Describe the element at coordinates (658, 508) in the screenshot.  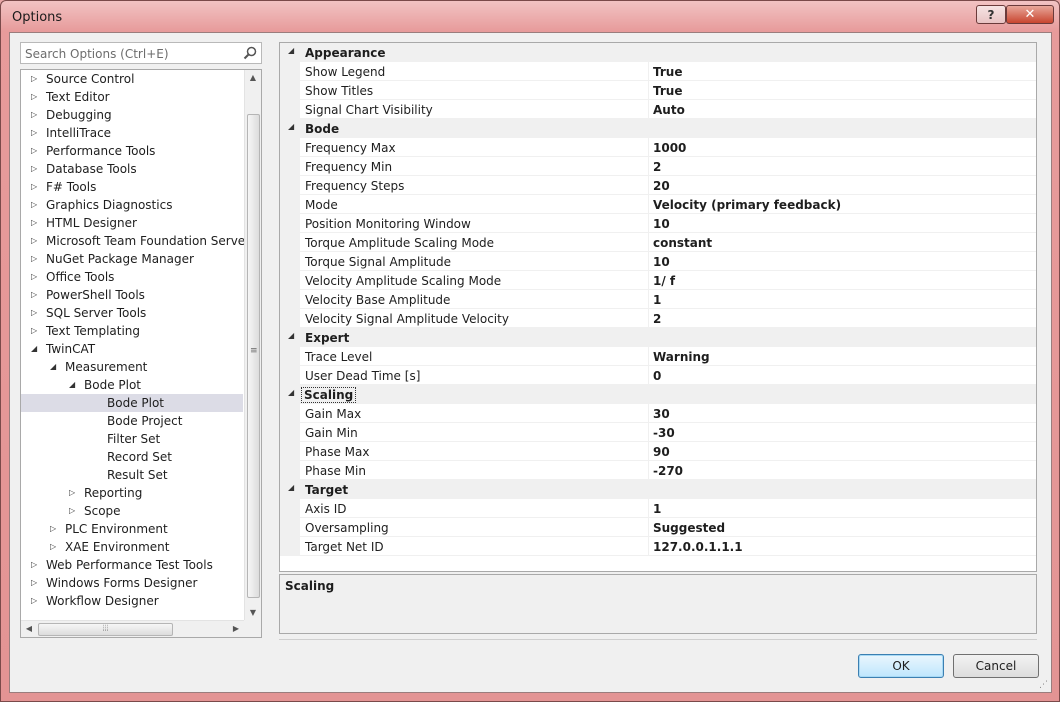
I see `property-row: Axis ID 1` at that location.